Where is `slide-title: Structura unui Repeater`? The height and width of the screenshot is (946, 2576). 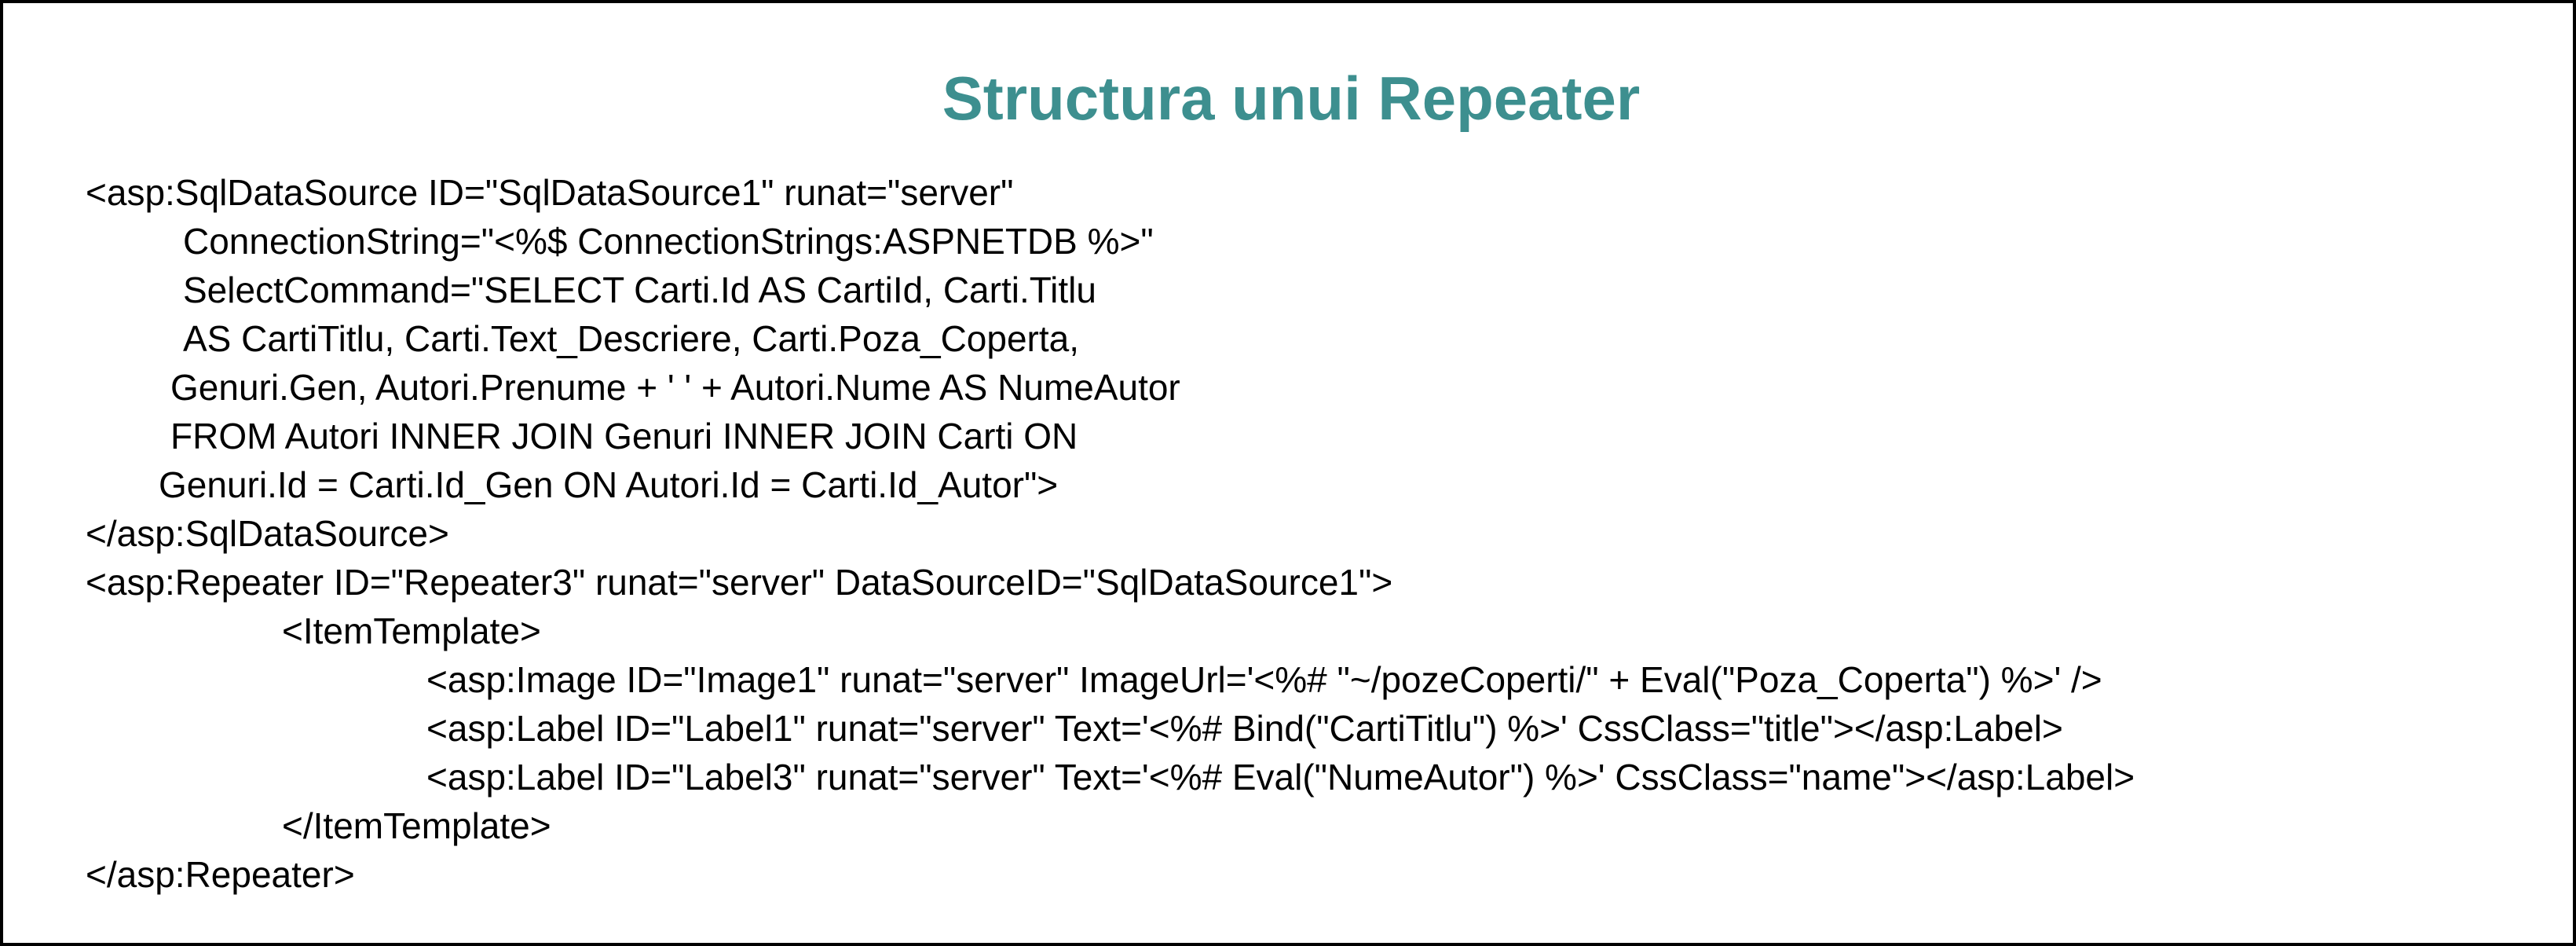 slide-title: Structura unui Repeater is located at coordinates (1291, 98).